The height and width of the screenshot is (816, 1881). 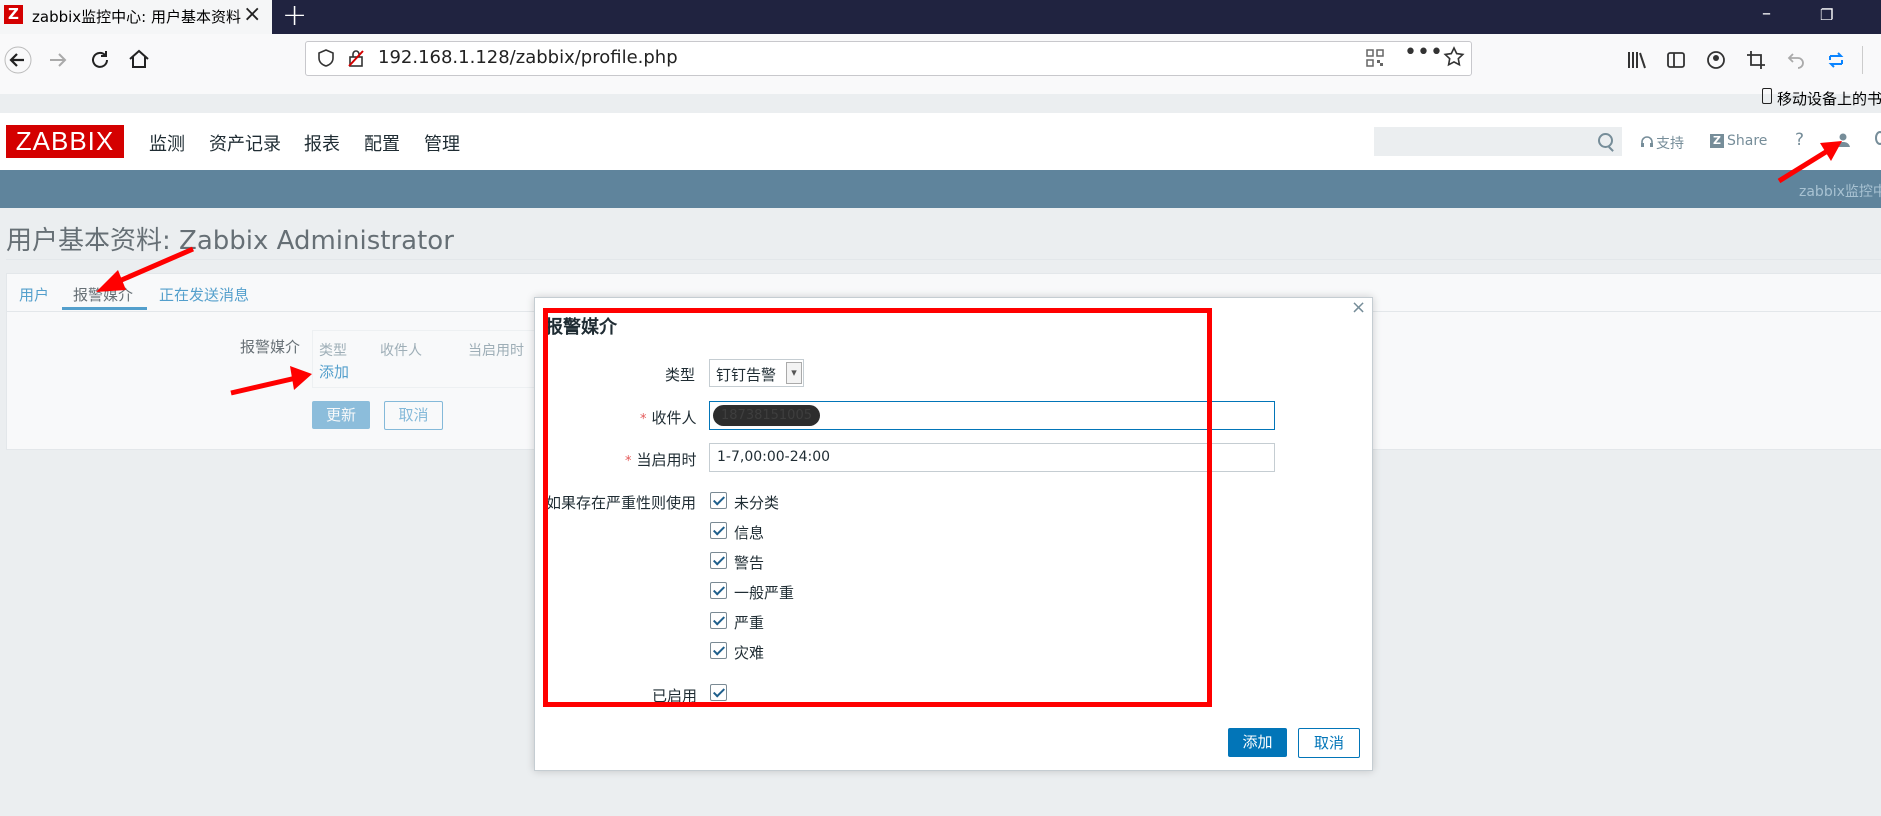 I want to click on tab-close-icon: ×, so click(x=252, y=14).